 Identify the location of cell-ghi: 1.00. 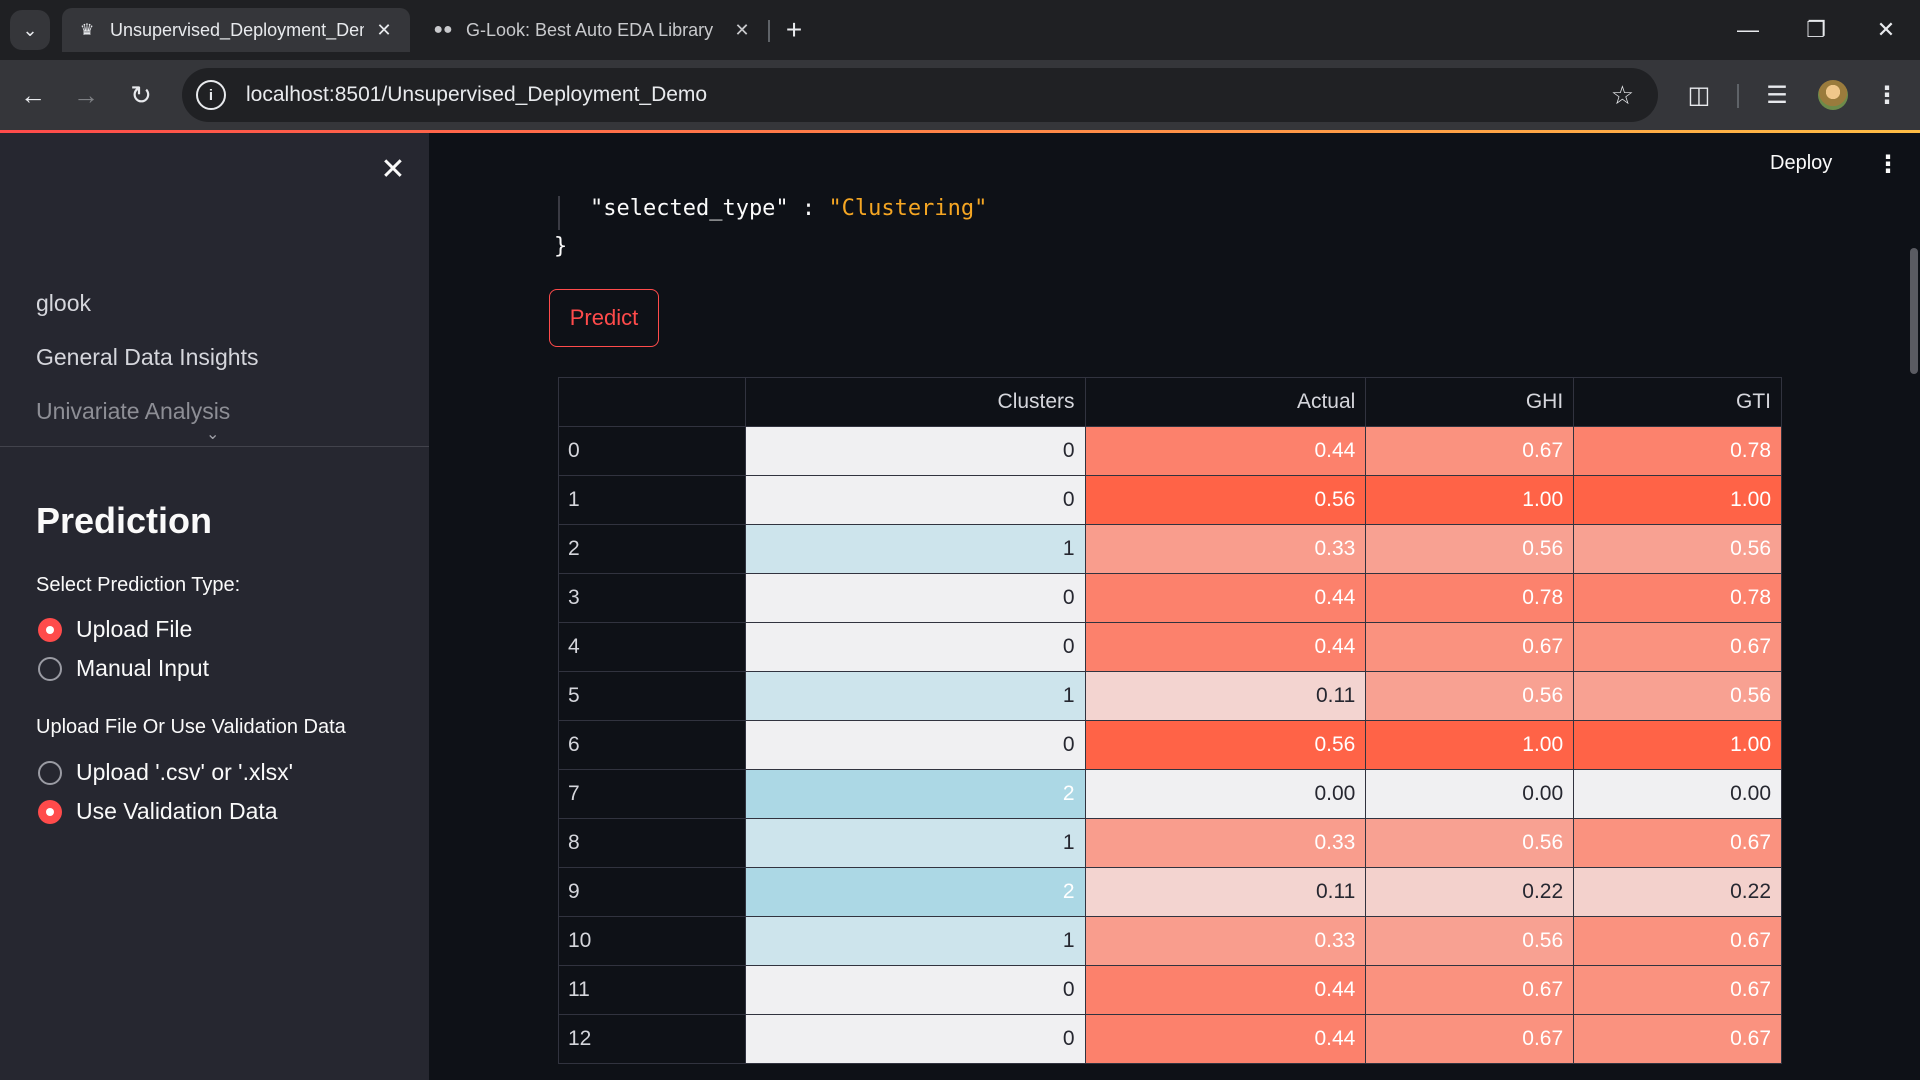
(1470, 500).